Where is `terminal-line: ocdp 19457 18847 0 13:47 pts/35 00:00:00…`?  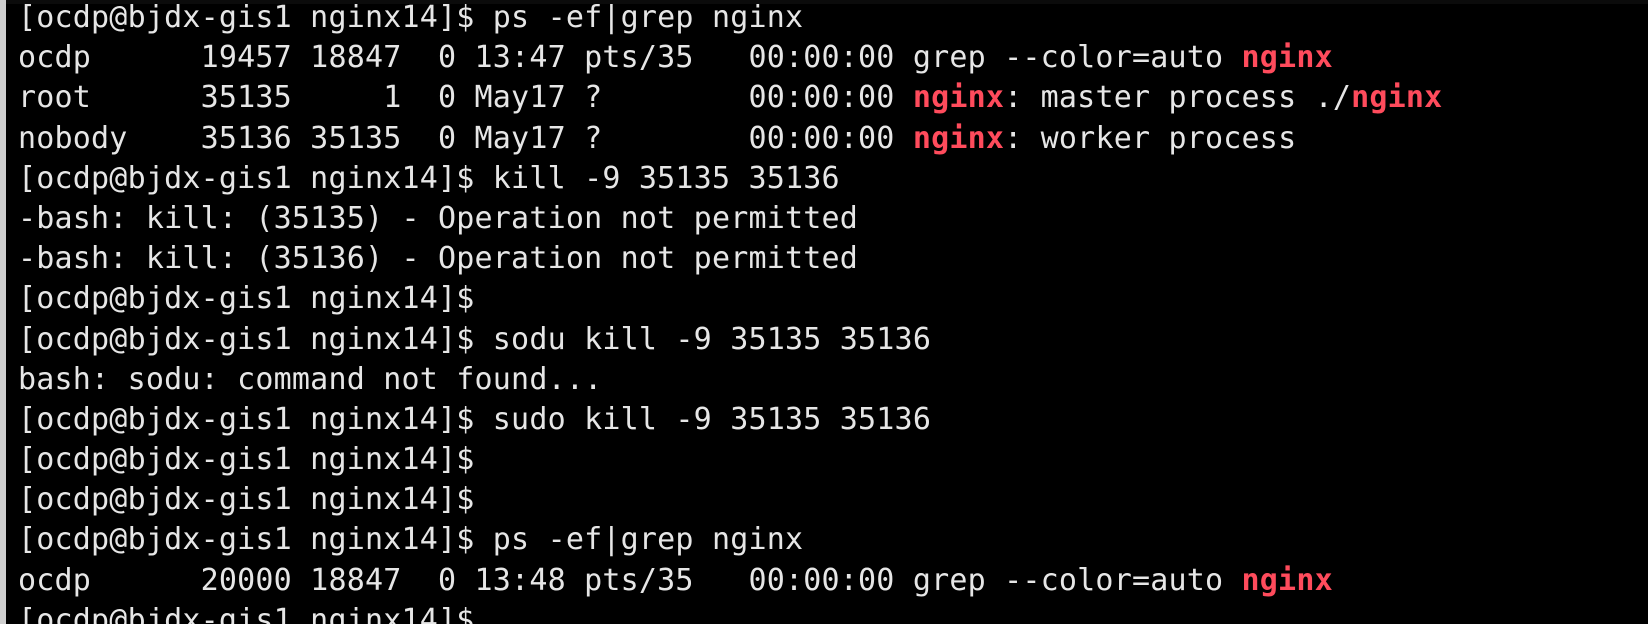
terminal-line: ocdp 19457 18847 0 13:47 pts/35 00:00:00… is located at coordinates (828, 58).